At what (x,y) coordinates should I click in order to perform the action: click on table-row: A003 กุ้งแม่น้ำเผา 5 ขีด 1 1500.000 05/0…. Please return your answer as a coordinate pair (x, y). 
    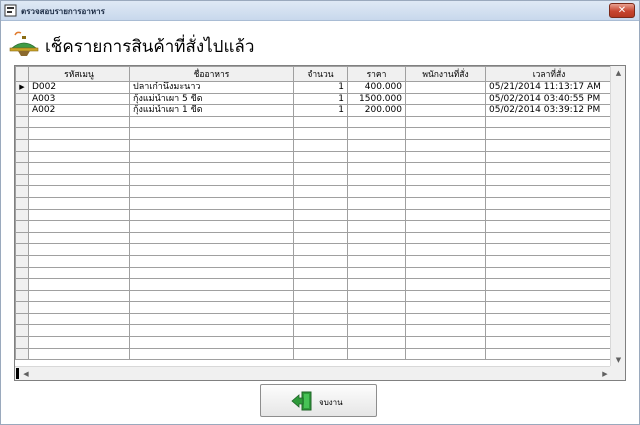
    Looking at the image, I should click on (313, 99).